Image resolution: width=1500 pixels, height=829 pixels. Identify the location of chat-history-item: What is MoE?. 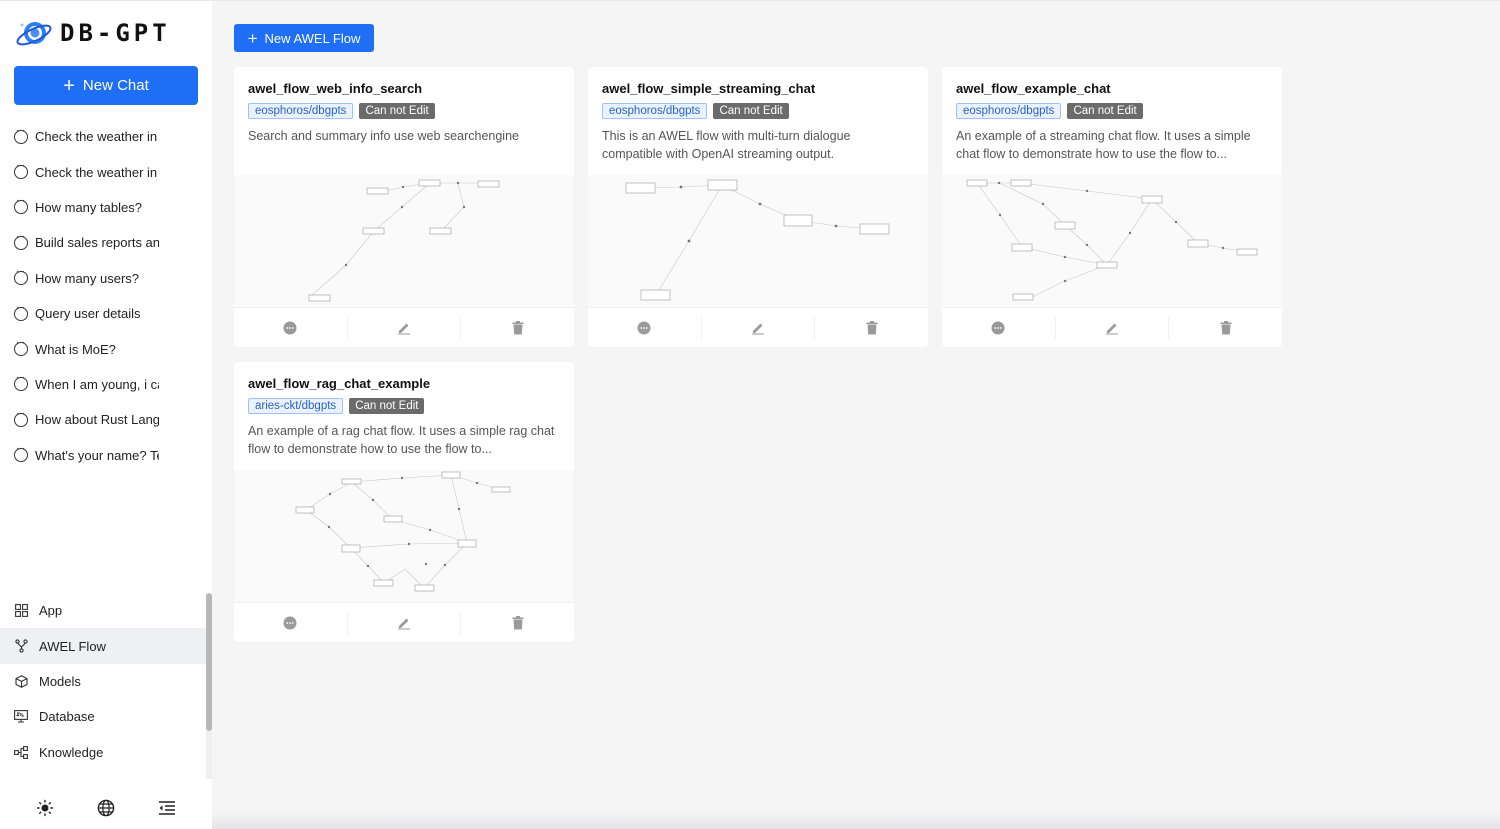
(106, 348).